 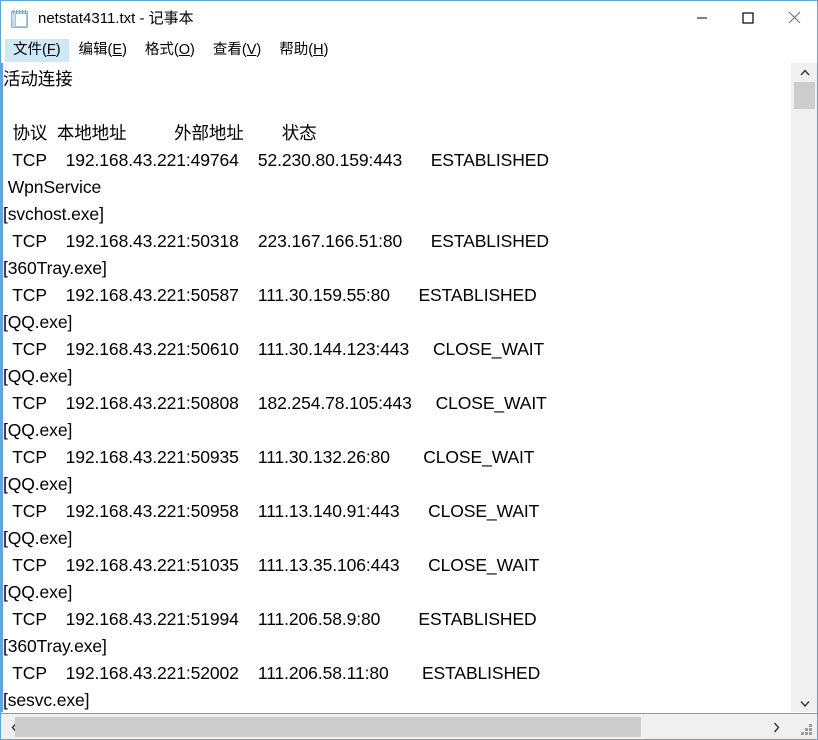 I want to click on chevron-right-icon, so click(x=776, y=727).